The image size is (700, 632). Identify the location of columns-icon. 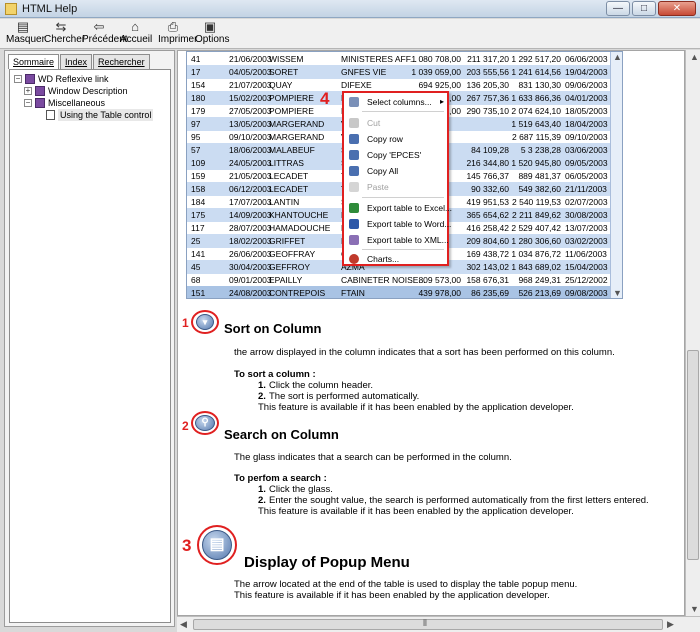
(354, 102).